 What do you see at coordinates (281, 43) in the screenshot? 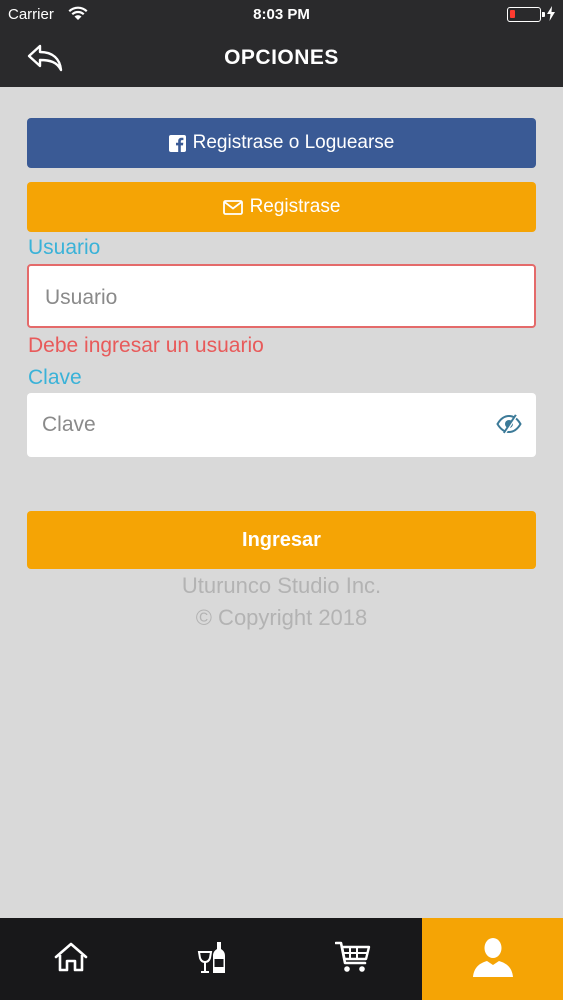
I see `top-bar: Carrier 8:03 PM OPCIONES` at bounding box center [281, 43].